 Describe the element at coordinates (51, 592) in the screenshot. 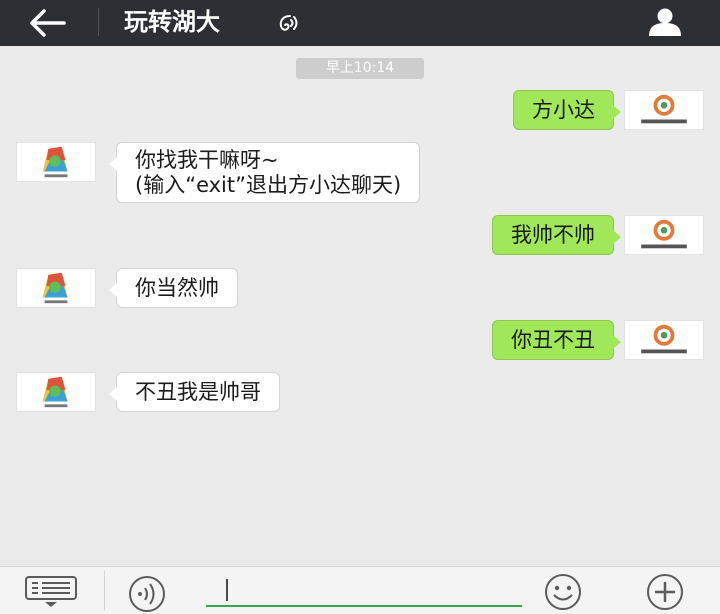

I see `keyboard-menu-icon` at that location.